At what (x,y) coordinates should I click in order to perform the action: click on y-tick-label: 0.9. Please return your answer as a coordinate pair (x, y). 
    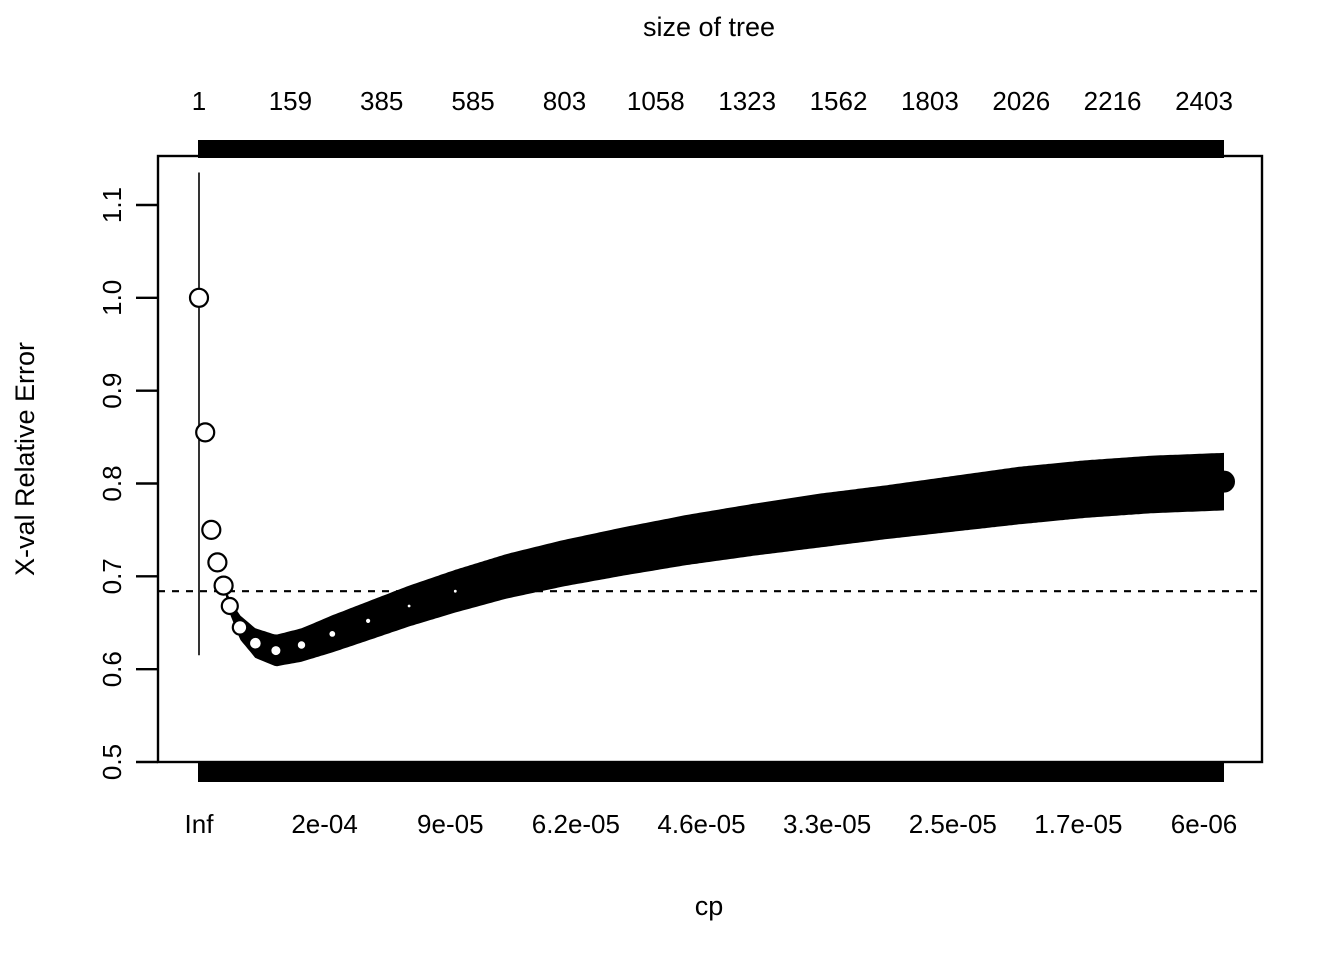
    Looking at the image, I should click on (112, 391).